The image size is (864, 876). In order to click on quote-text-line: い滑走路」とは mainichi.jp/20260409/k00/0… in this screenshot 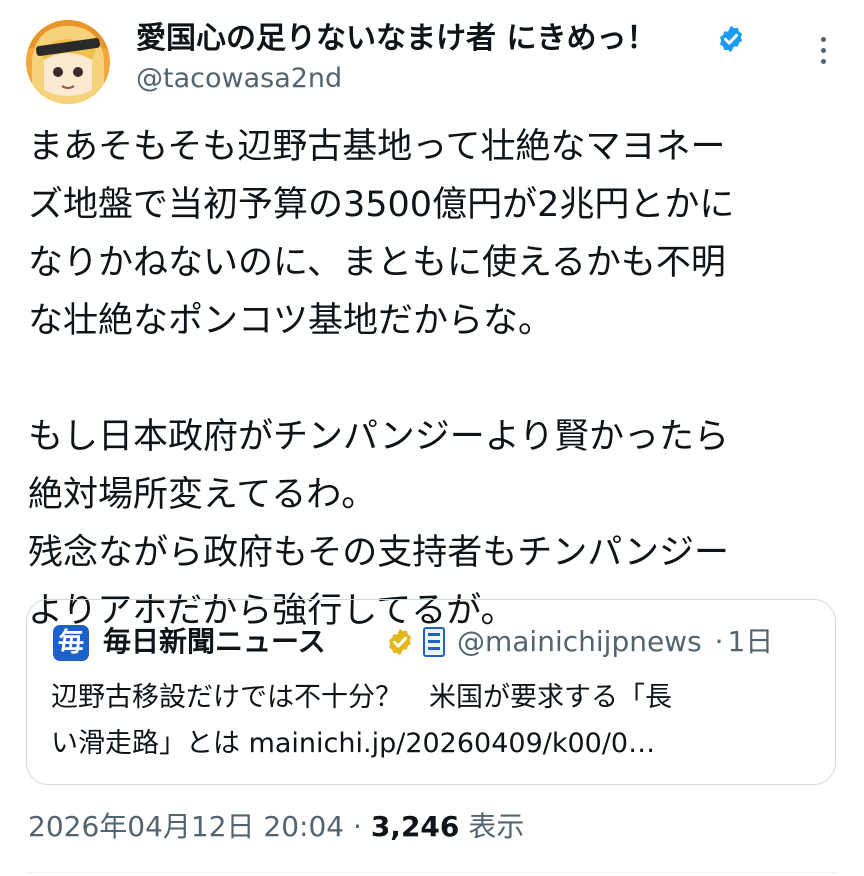, I will do `click(353, 743)`.